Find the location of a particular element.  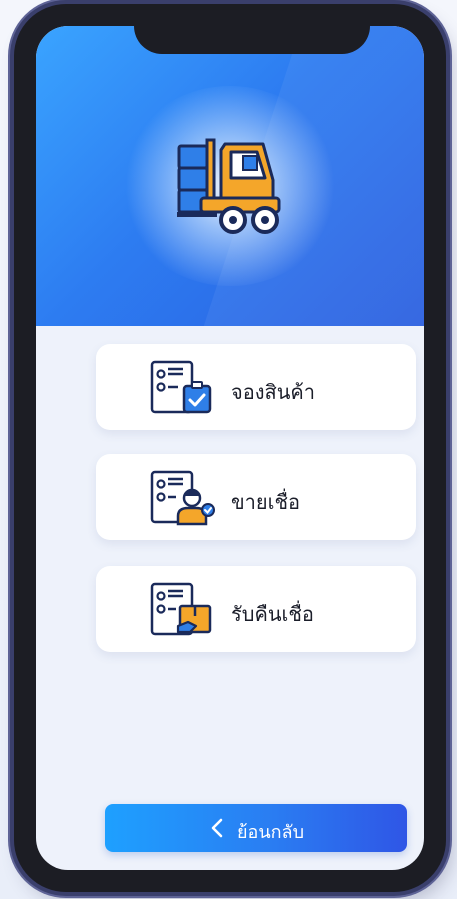

menu-item-credit-return: รับคืนเชื่อ is located at coordinates (256, 609).